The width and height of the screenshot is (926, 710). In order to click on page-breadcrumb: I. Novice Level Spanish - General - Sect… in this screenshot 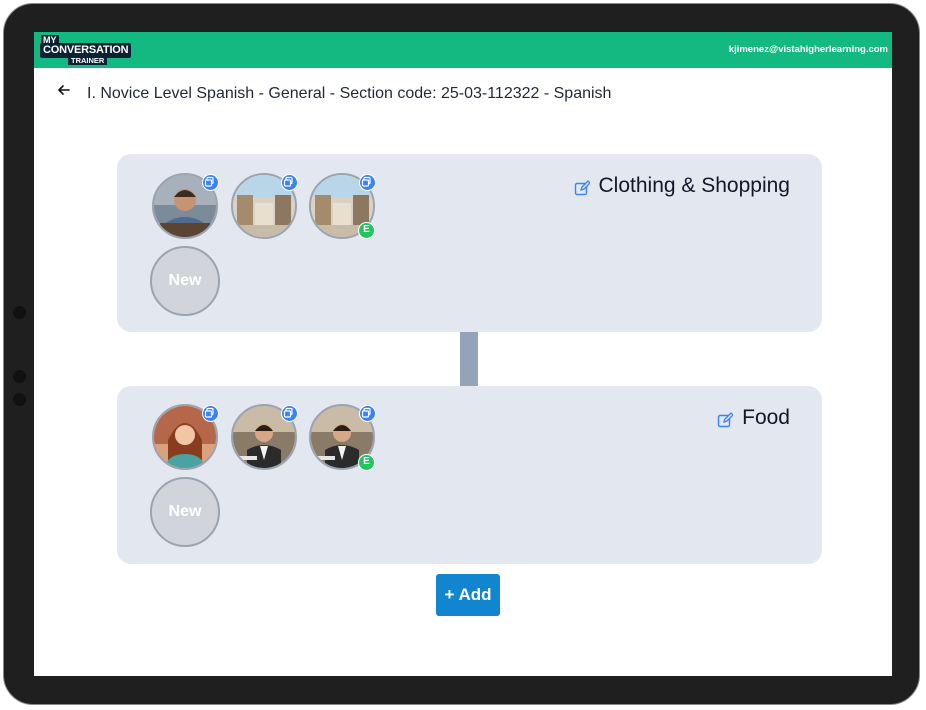, I will do `click(349, 93)`.